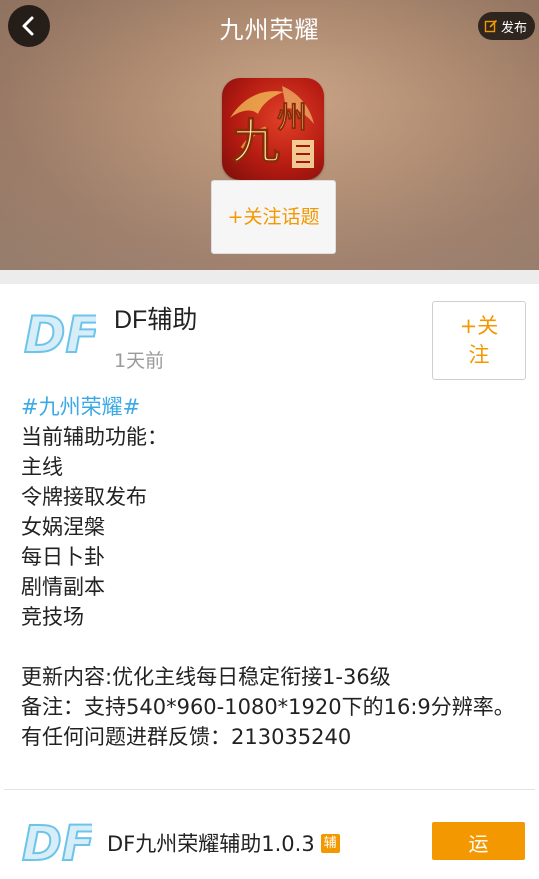 This screenshot has height=879, width=539. Describe the element at coordinates (491, 26) in the screenshot. I see `edit-icon` at that location.